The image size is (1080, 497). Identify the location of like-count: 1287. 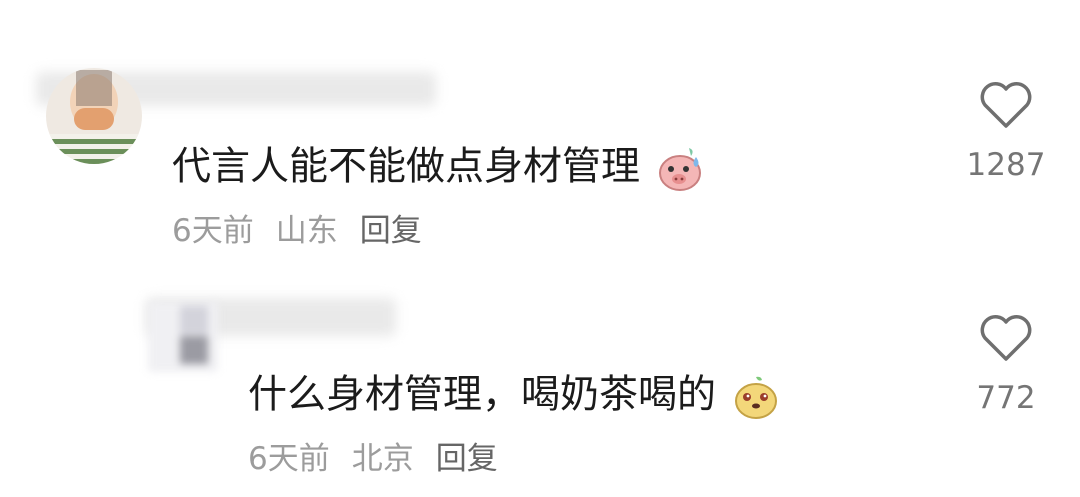
(1006, 165).